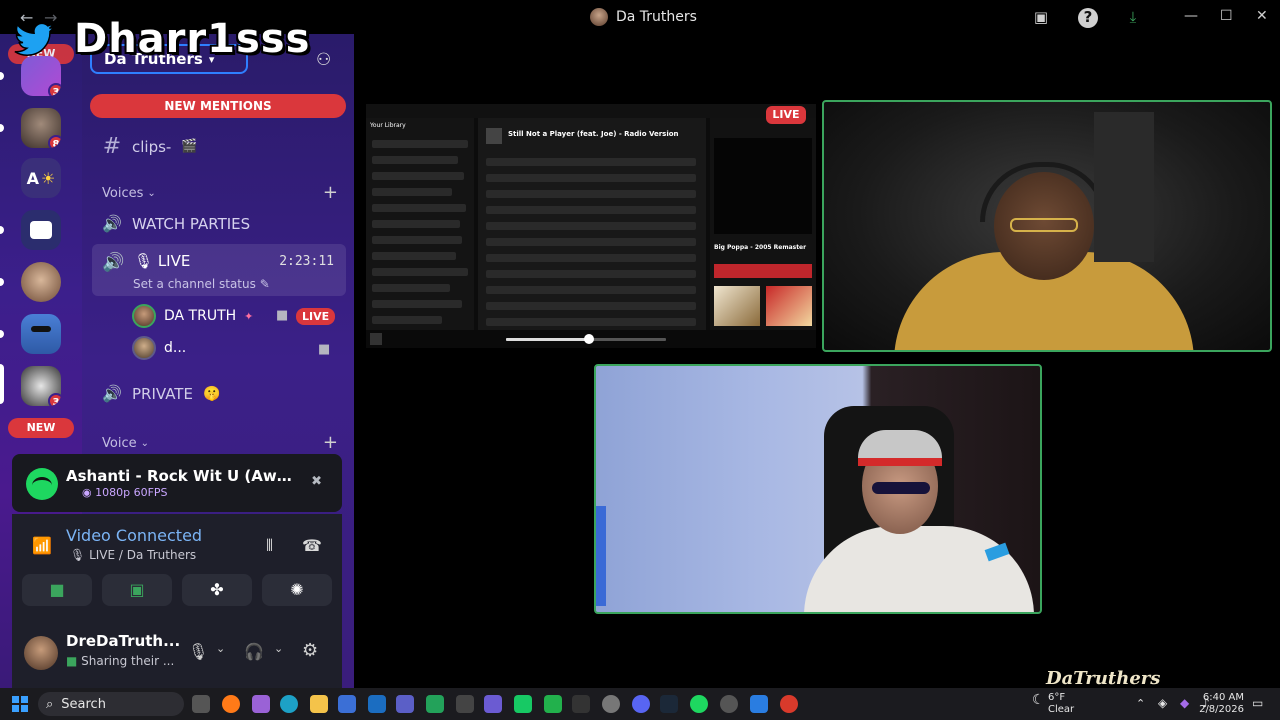 This screenshot has height=720, width=1280. What do you see at coordinates (41, 76) in the screenshot?
I see `server-icon-1: 3` at bounding box center [41, 76].